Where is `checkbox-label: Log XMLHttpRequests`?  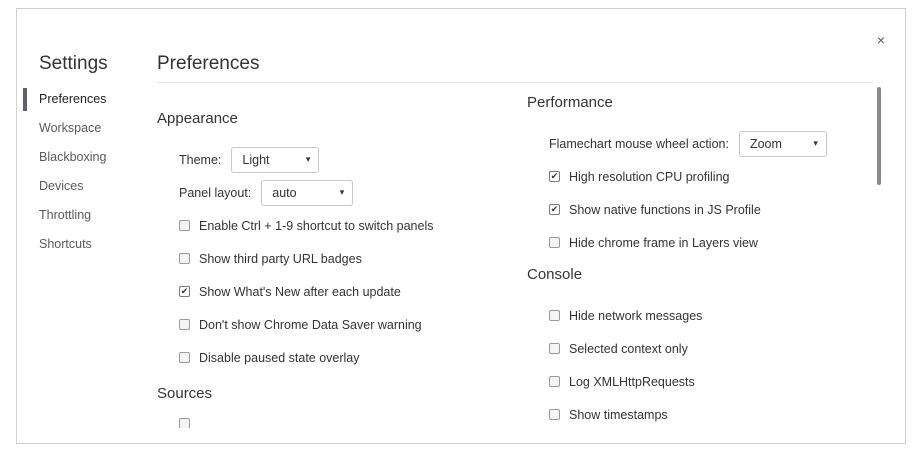 checkbox-label: Log XMLHttpRequests is located at coordinates (632, 381).